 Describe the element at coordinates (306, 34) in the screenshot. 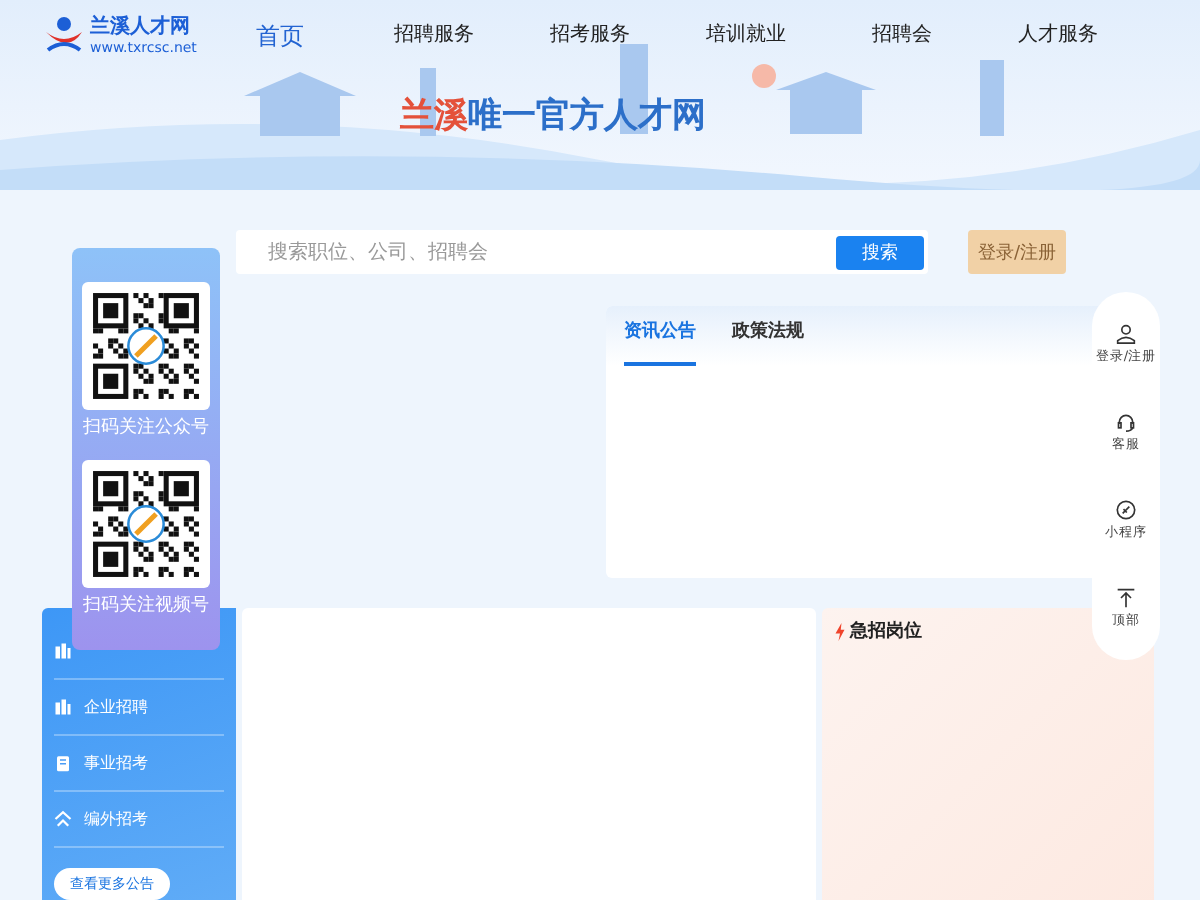

I see `nav-link: 首页` at that location.